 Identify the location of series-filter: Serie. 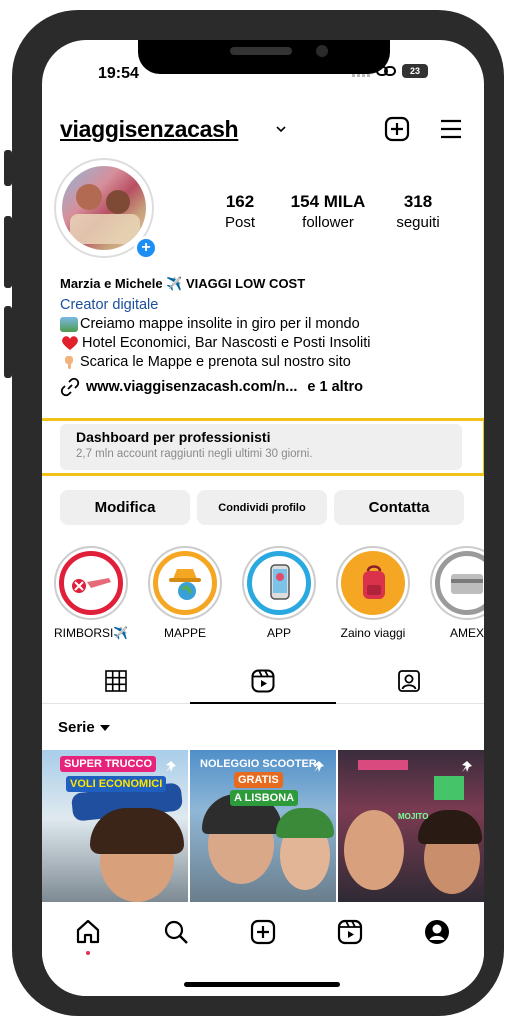
(84, 727).